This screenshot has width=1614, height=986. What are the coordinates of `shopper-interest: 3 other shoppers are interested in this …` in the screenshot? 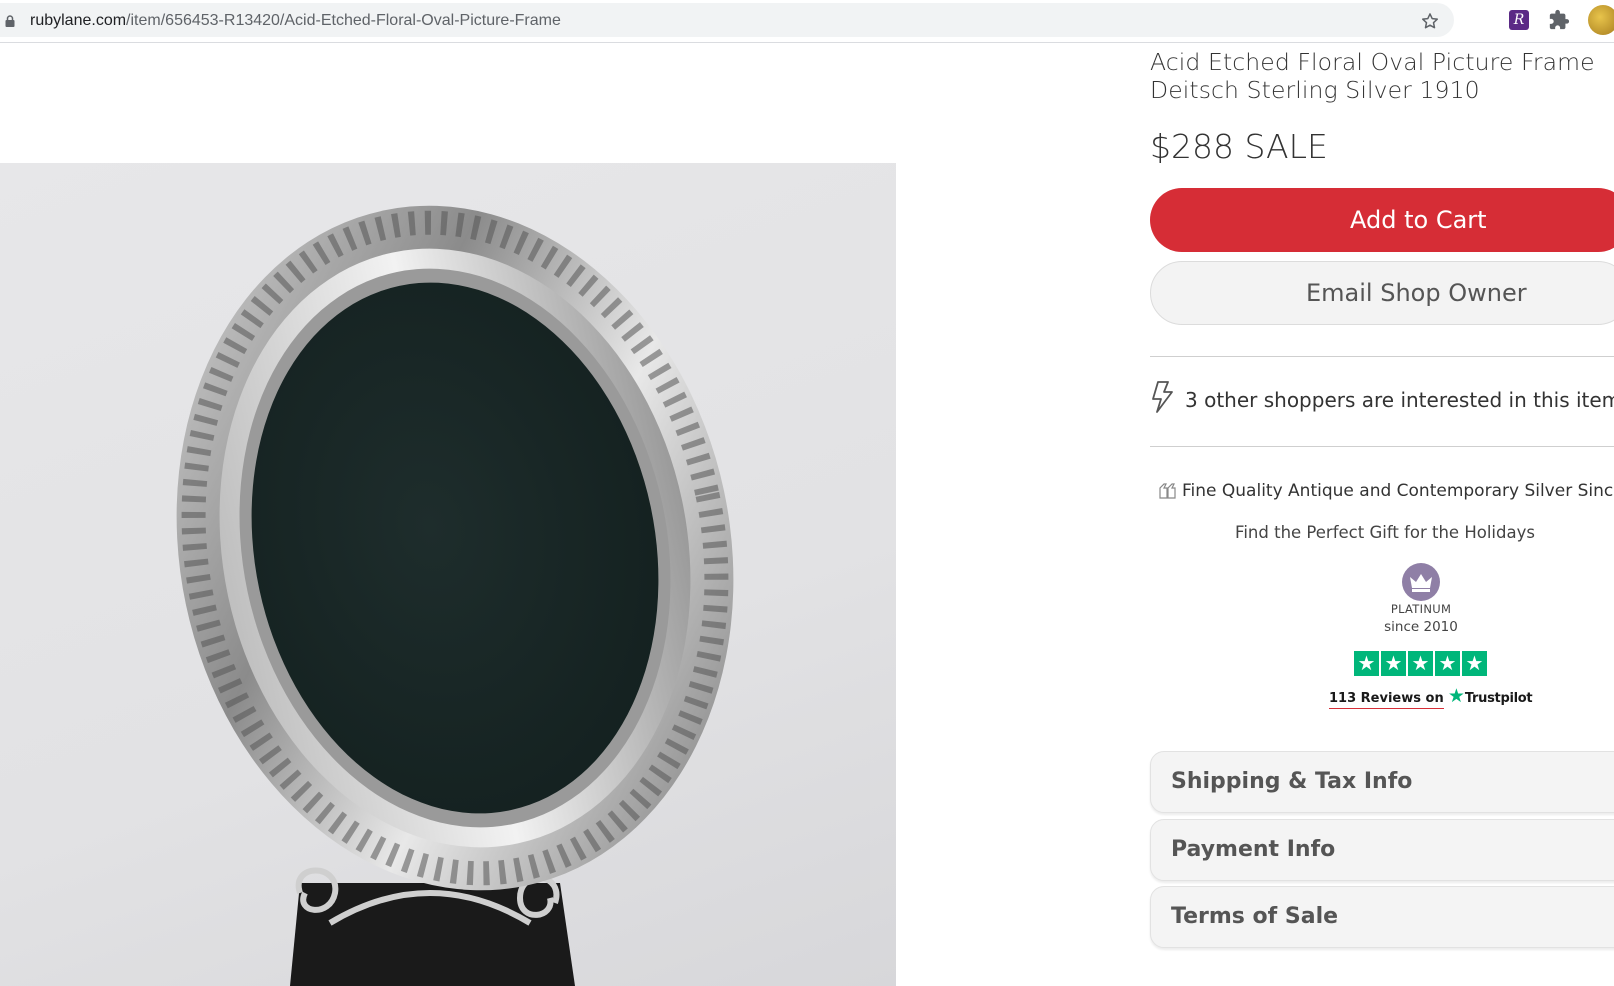 It's located at (1382, 400).